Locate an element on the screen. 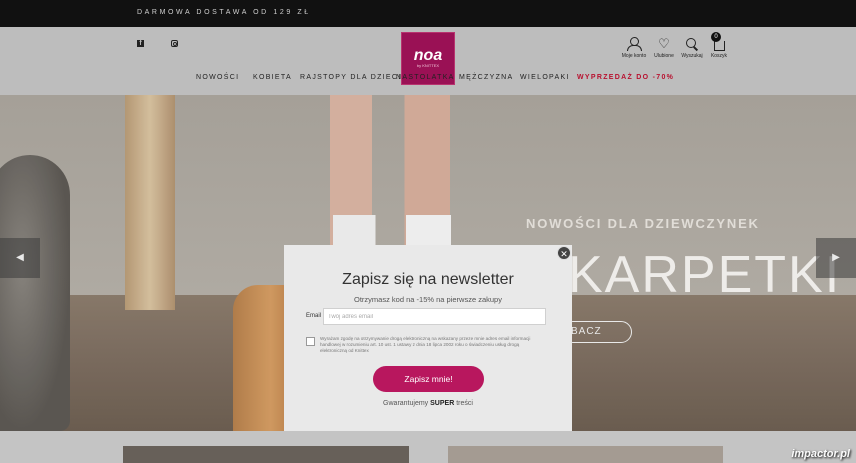 The height and width of the screenshot is (463, 856). cart-label: Koszyk is located at coordinates (719, 56).